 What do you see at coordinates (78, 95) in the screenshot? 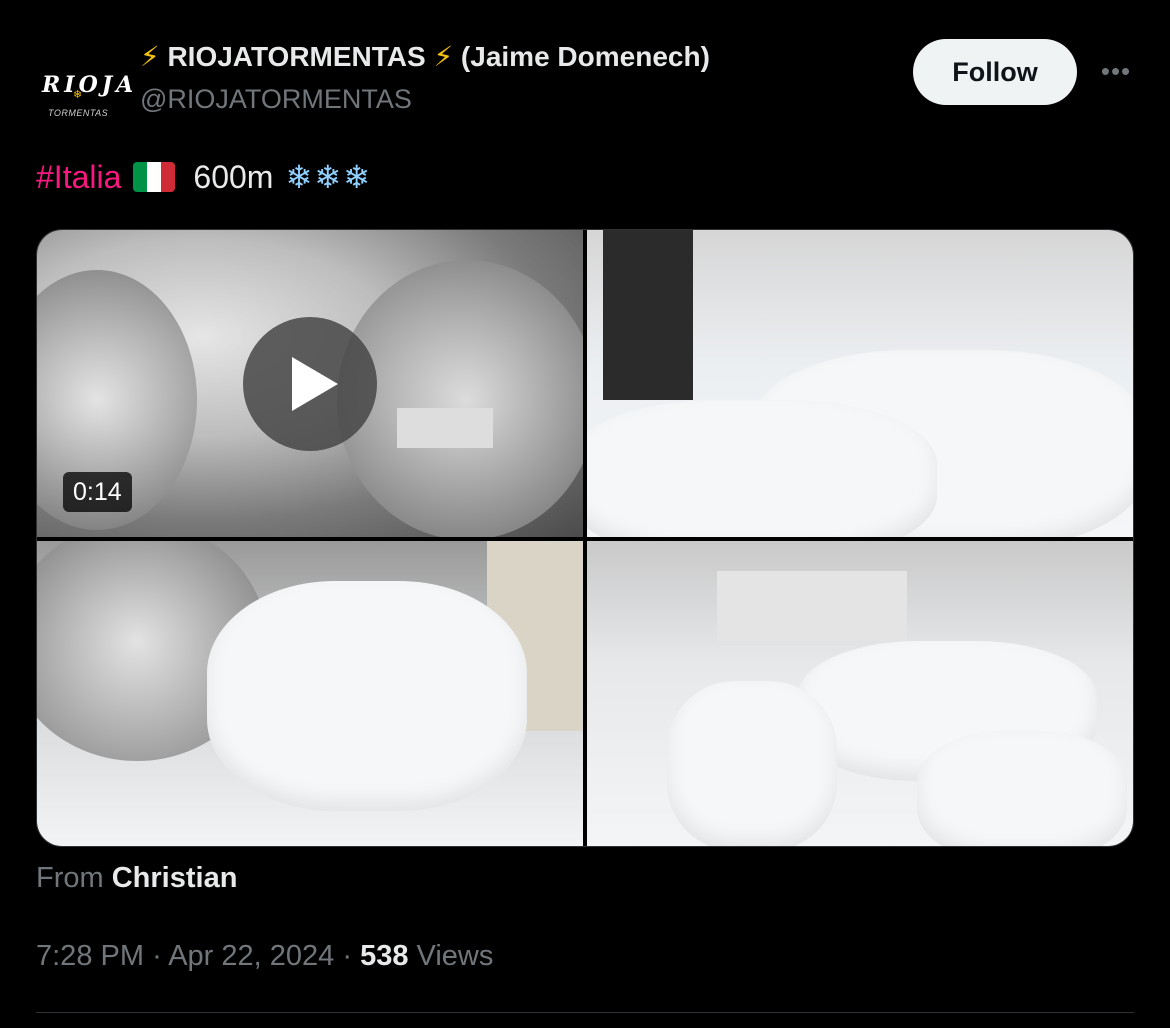
I see `avatar-bolt-icon: ❄` at bounding box center [78, 95].